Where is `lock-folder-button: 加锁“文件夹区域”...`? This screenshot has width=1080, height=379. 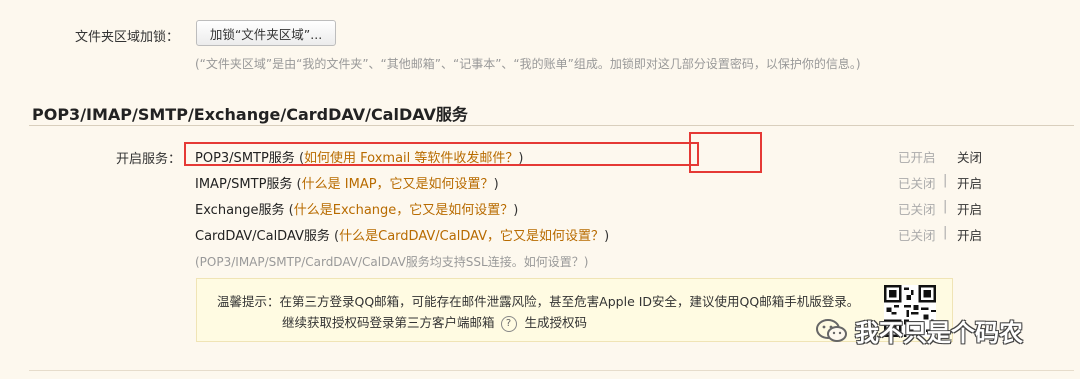 lock-folder-button: 加锁“文件夹区域”... is located at coordinates (266, 33).